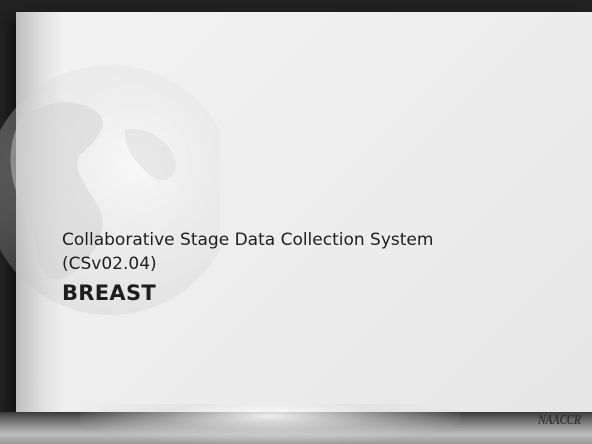  What do you see at coordinates (270, 424) in the screenshot?
I see `bottom-shine` at bounding box center [270, 424].